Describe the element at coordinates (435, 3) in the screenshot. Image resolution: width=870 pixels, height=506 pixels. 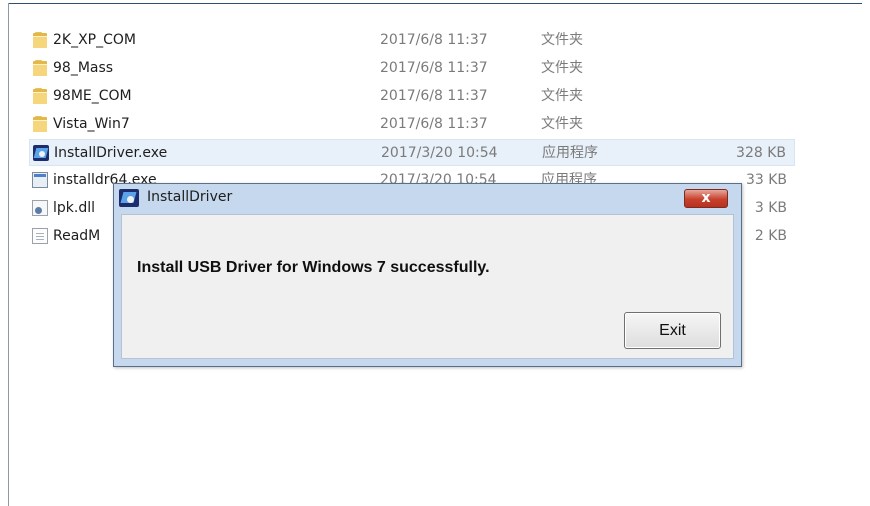
I see `explorer-window-border-top` at that location.